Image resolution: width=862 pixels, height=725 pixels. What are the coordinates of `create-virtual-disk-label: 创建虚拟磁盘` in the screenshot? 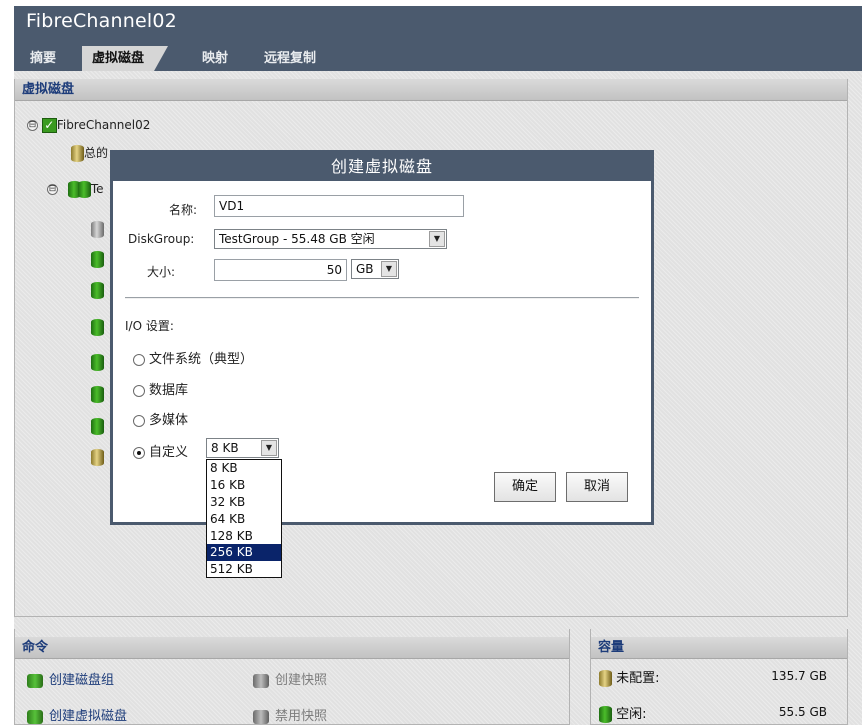 It's located at (88, 716).